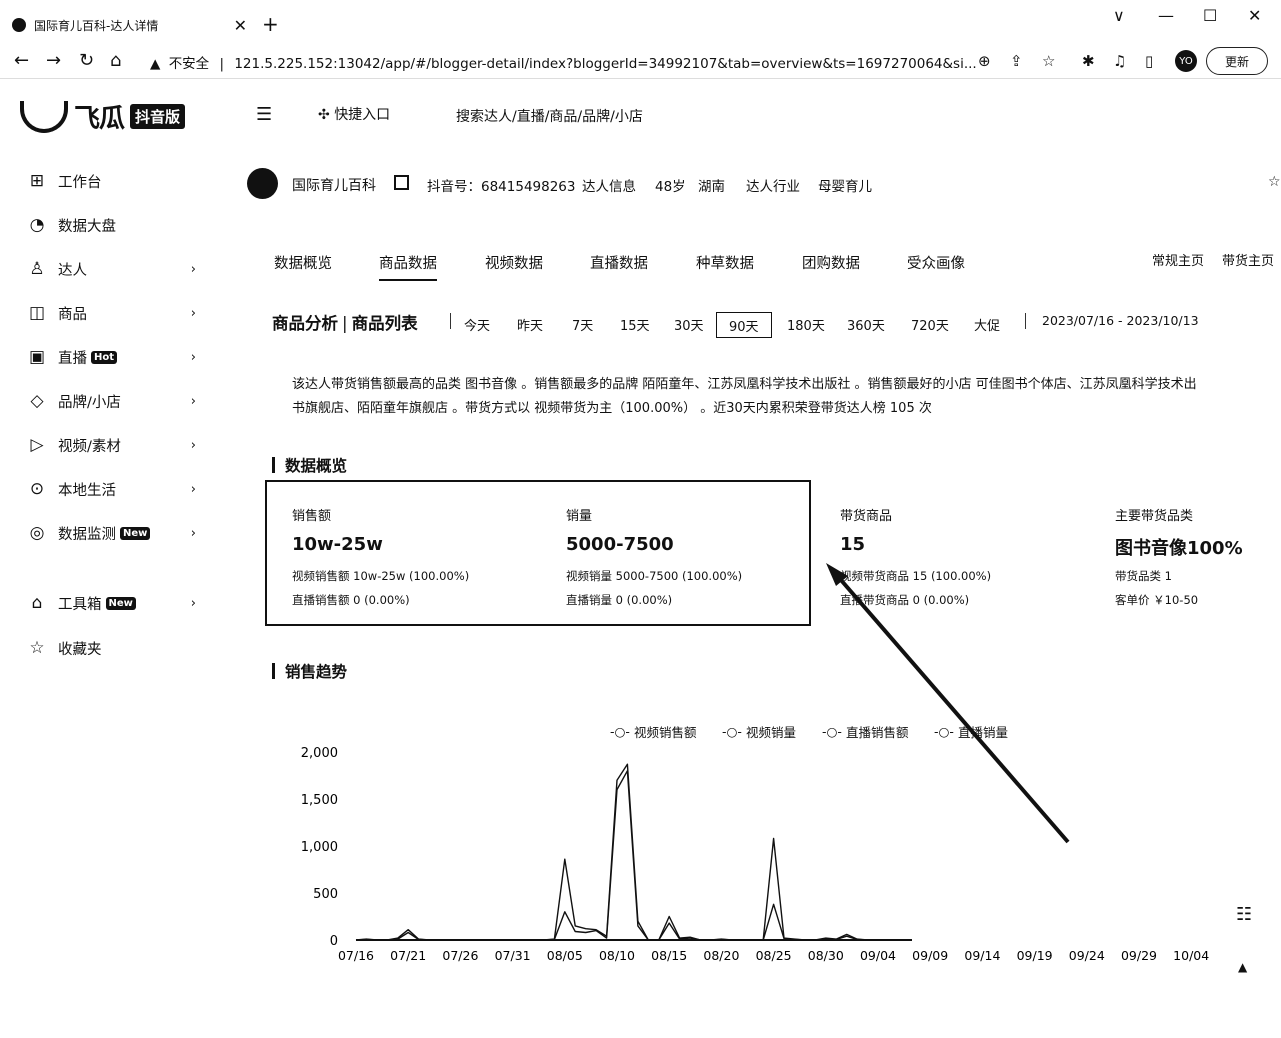 The image size is (1281, 1038). Describe the element at coordinates (1154, 516) in the screenshot. I see `kpi-label: 主要带货品类` at that location.